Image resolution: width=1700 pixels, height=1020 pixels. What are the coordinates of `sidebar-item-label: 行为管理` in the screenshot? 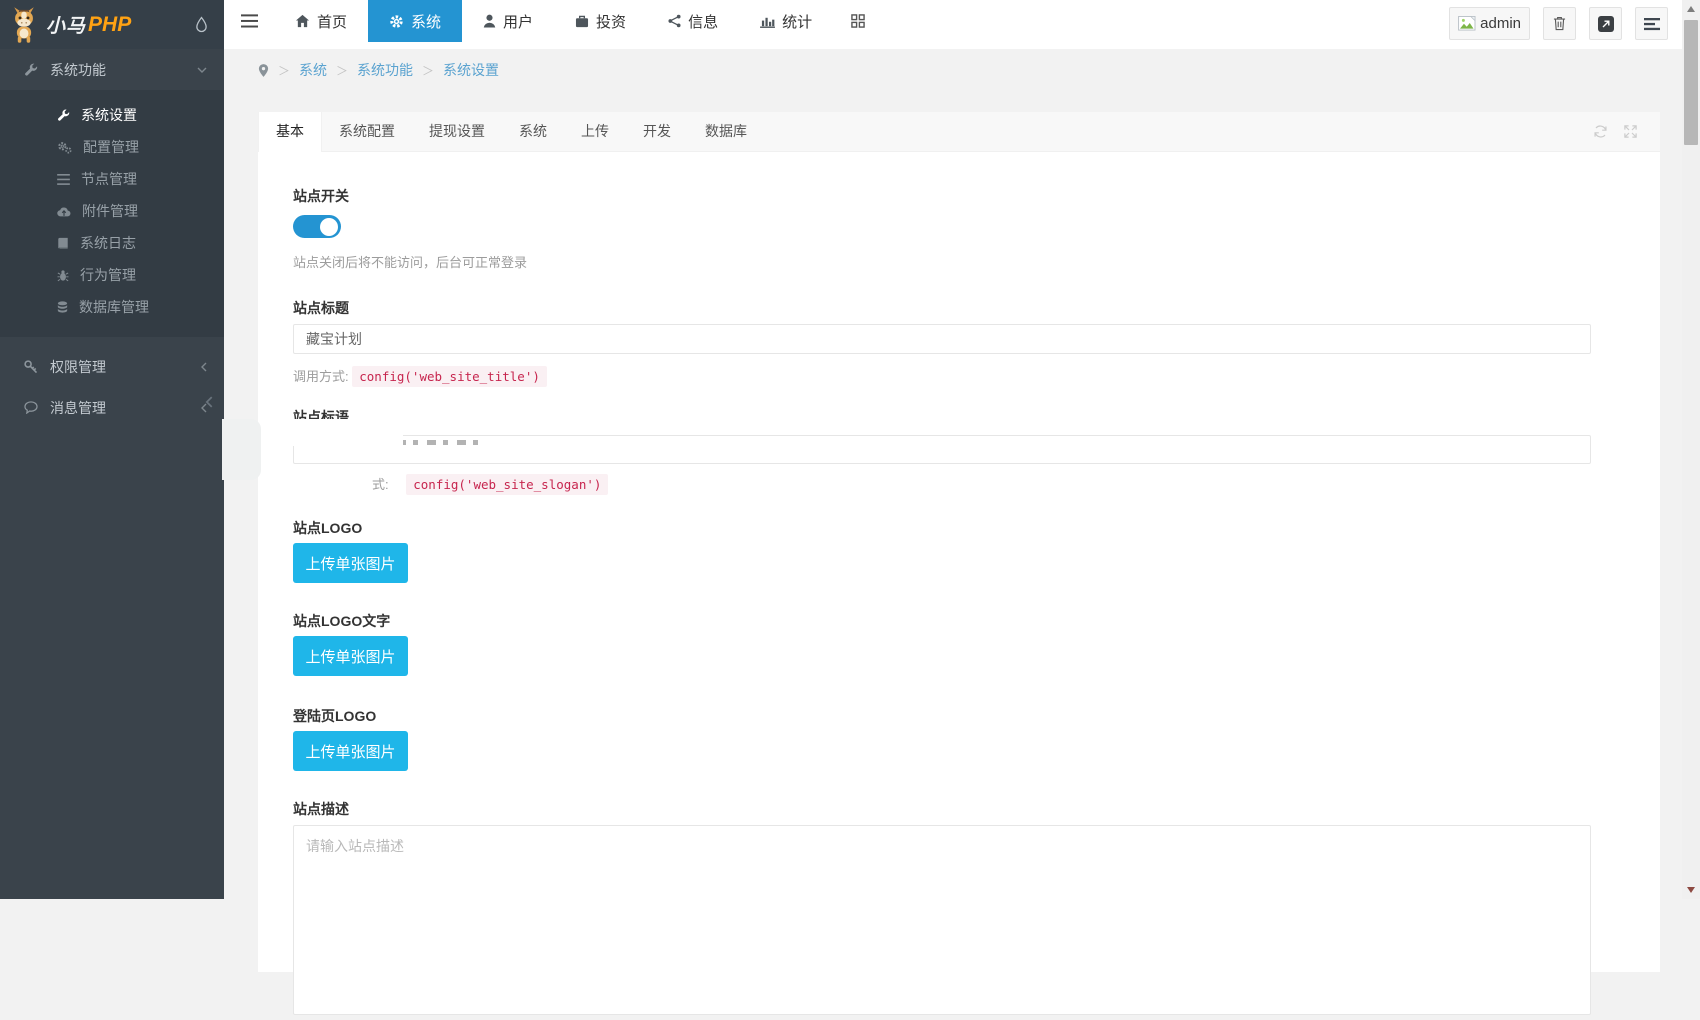 It's located at (108, 275).